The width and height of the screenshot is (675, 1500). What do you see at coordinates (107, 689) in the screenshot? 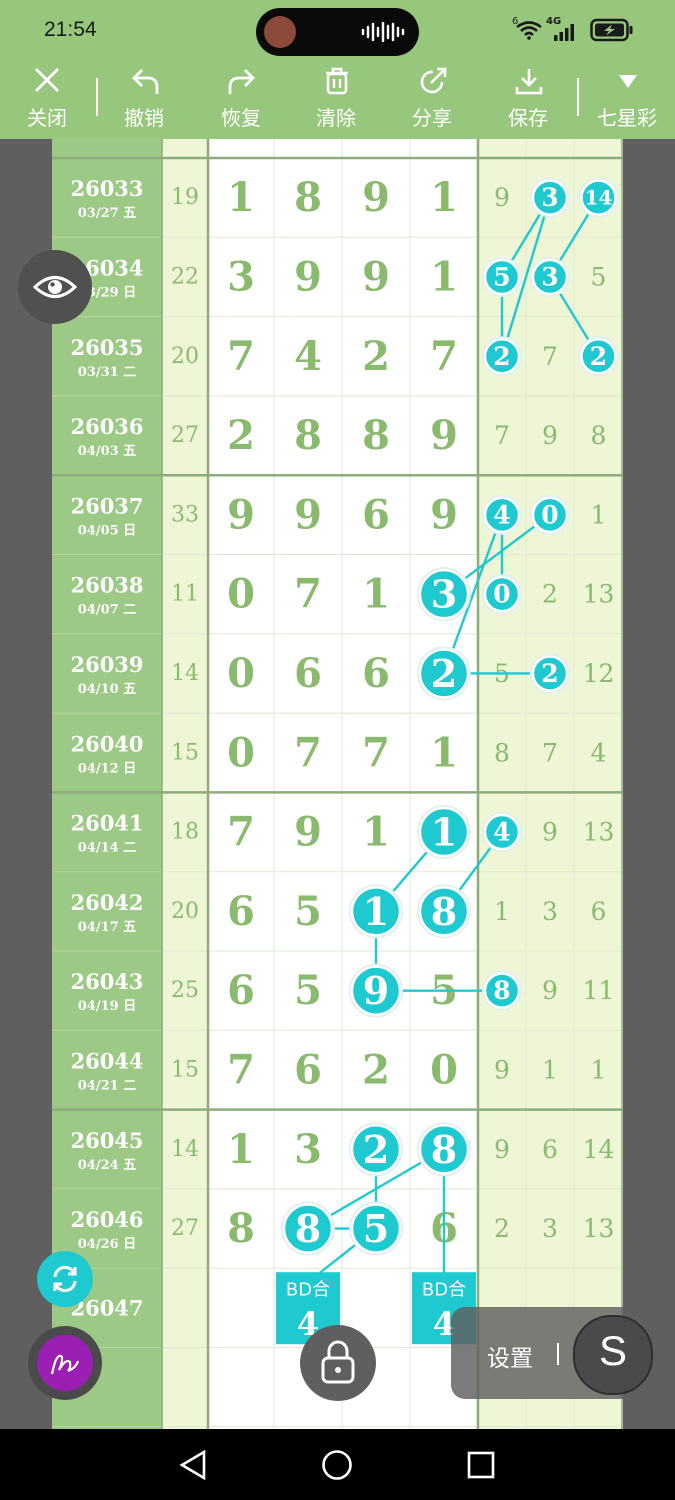
I see `issue-date: 04/10 五` at bounding box center [107, 689].